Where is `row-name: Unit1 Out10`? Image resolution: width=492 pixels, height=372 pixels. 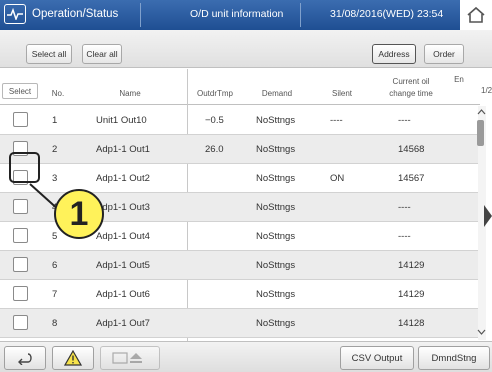
row-name: Unit1 Out10 is located at coordinates (121, 120).